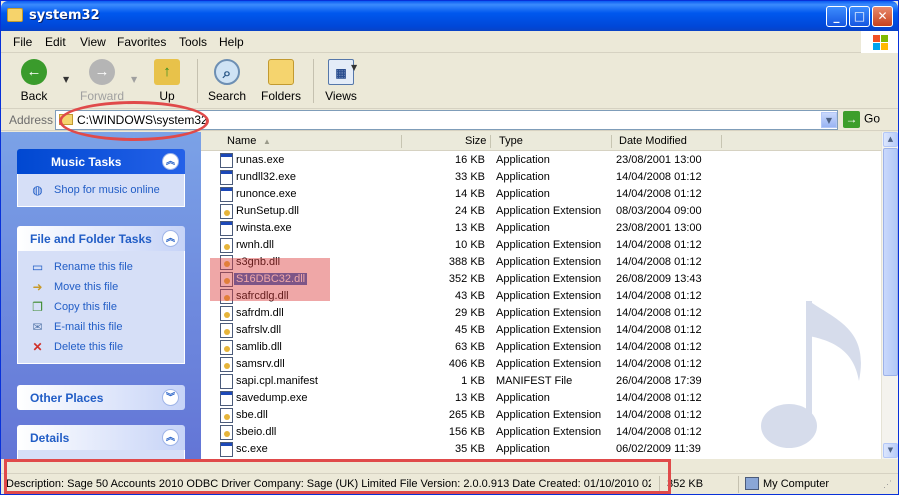 The width and height of the screenshot is (899, 495). What do you see at coordinates (167, 81) in the screenshot?
I see `up-button: ↑ Up` at bounding box center [167, 81].